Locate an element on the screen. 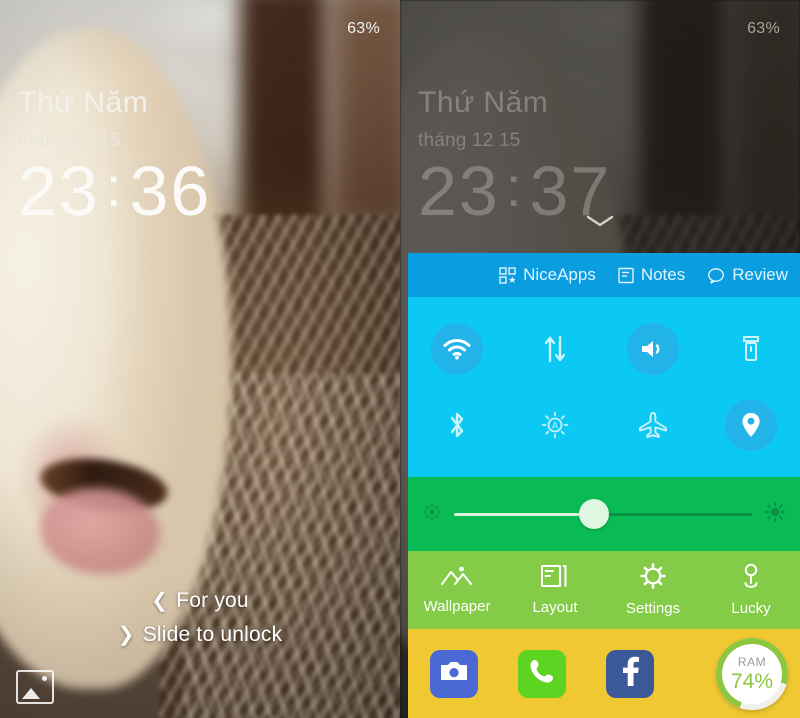 The width and height of the screenshot is (800, 718). clock-time: 23 : 36 is located at coordinates (114, 191).